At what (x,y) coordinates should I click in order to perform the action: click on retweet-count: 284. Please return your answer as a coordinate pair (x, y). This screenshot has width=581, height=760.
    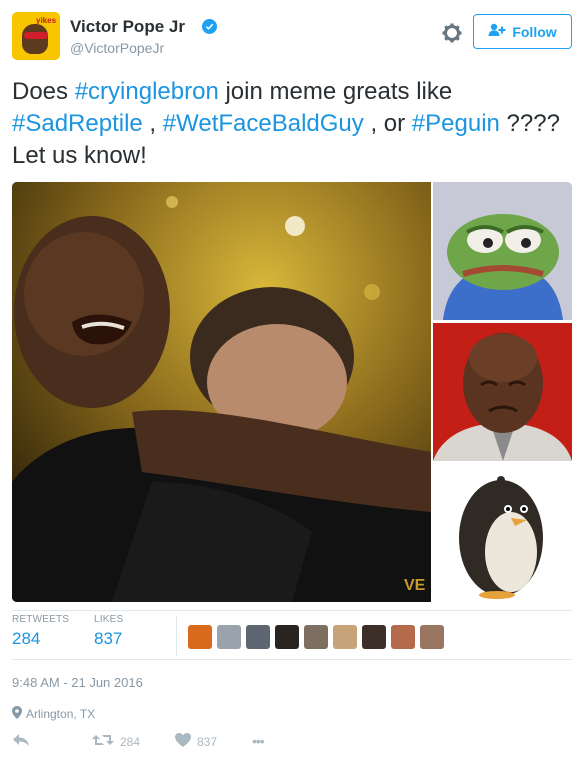
    Looking at the image, I should click on (130, 741).